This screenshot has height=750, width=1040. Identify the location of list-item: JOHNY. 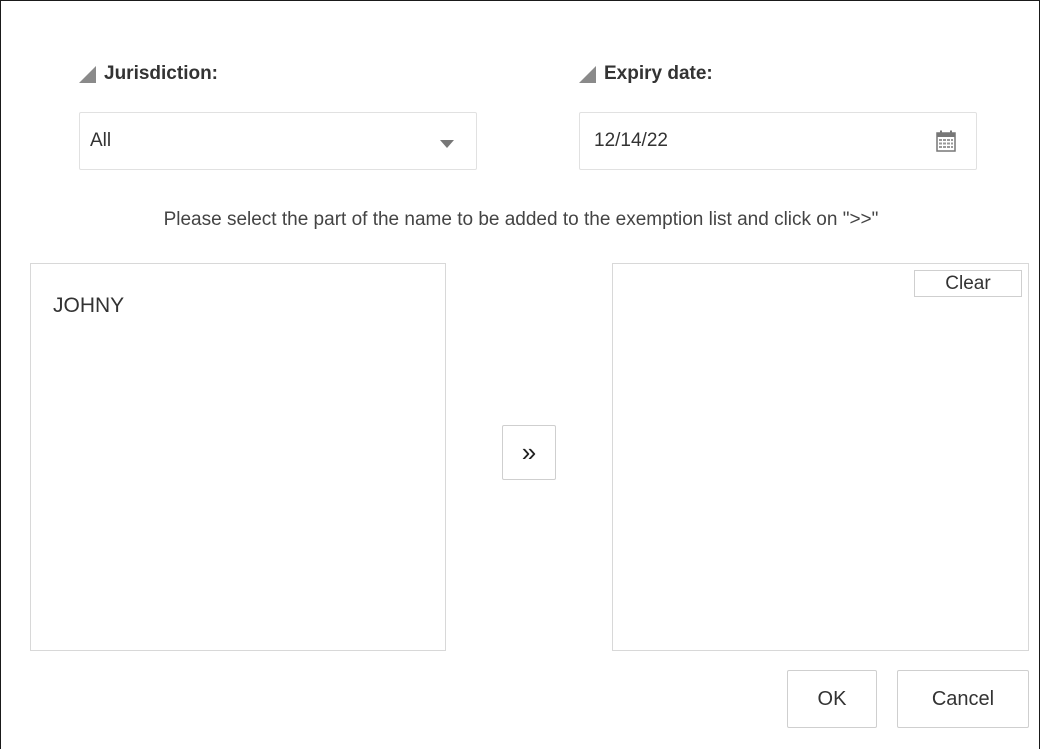
(88, 306).